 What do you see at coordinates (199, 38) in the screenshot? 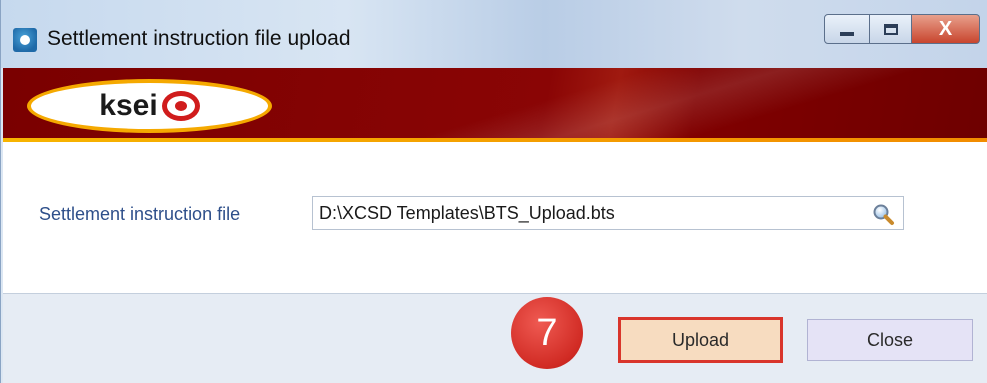
I see `window-title: Settlement instruction file upload` at bounding box center [199, 38].